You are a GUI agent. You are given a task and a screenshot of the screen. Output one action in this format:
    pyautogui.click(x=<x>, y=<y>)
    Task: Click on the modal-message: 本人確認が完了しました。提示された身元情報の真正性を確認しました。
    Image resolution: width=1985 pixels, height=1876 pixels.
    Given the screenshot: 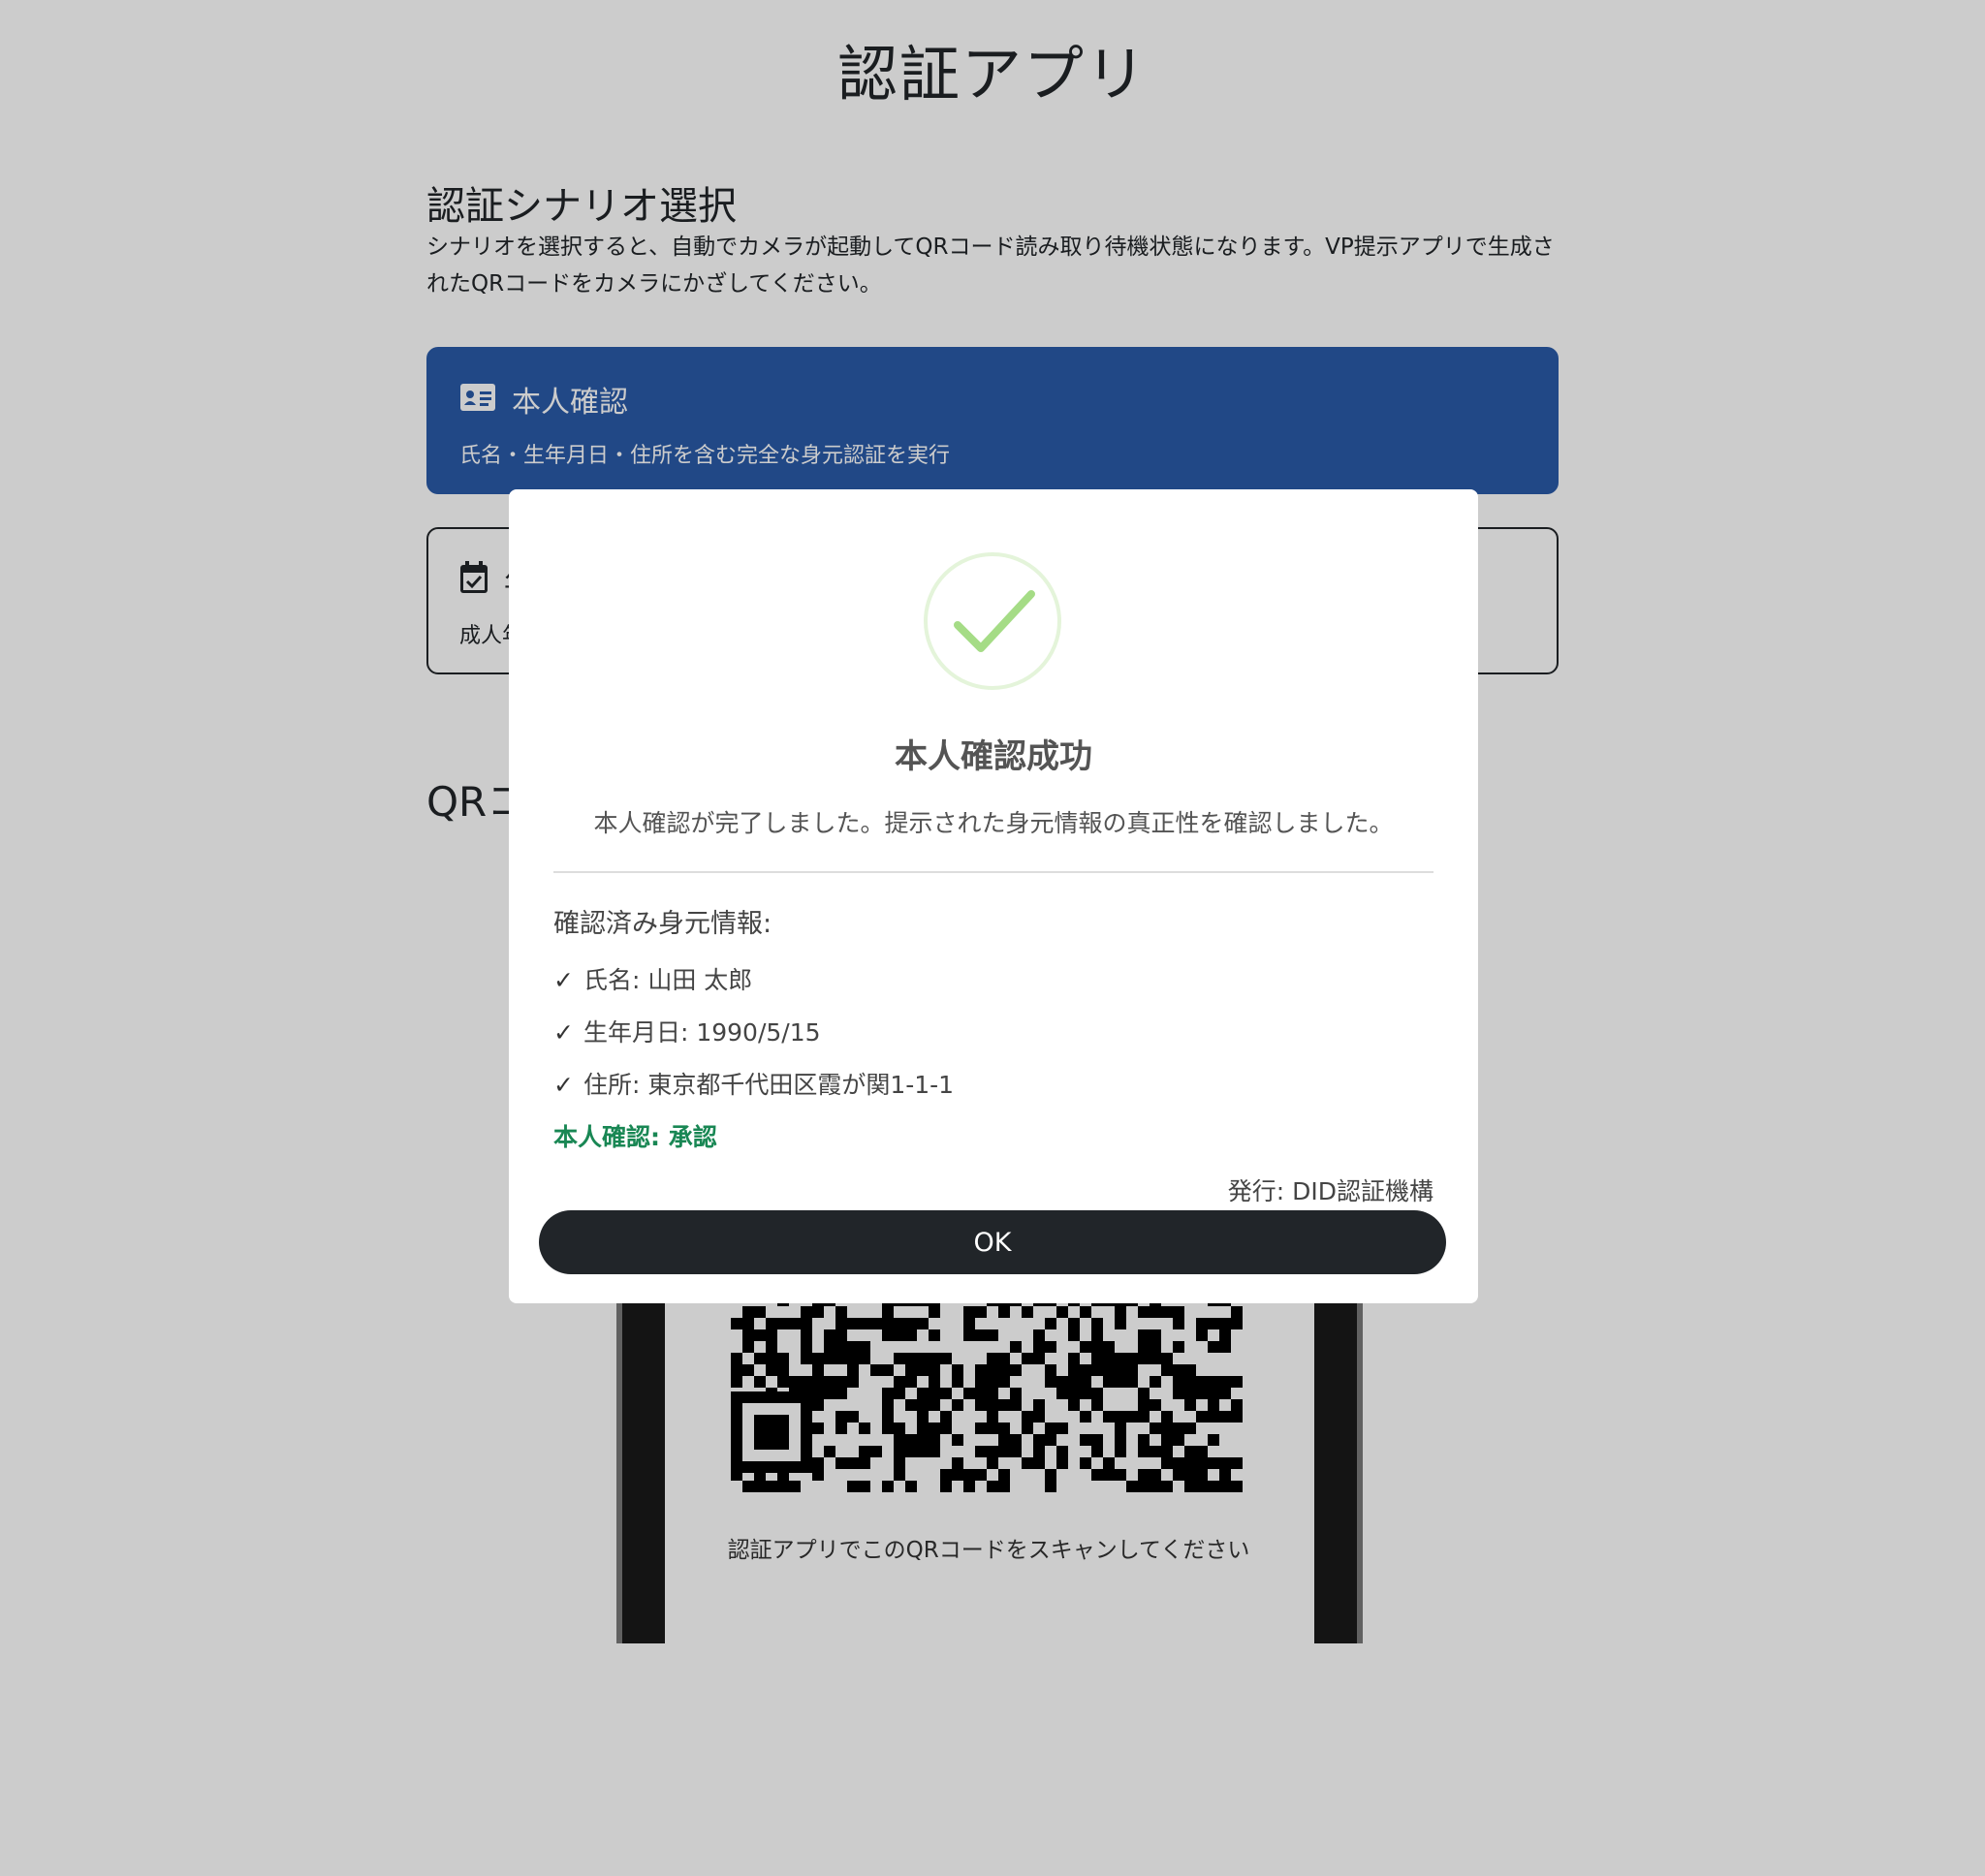 What is the action you would take?
    pyautogui.click(x=993, y=823)
    